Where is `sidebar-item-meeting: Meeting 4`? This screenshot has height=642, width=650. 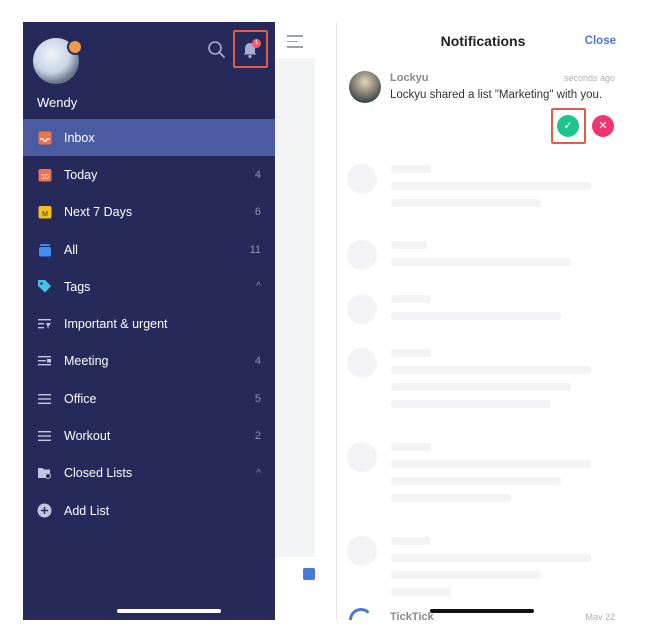 sidebar-item-meeting: Meeting 4 is located at coordinates (149, 361).